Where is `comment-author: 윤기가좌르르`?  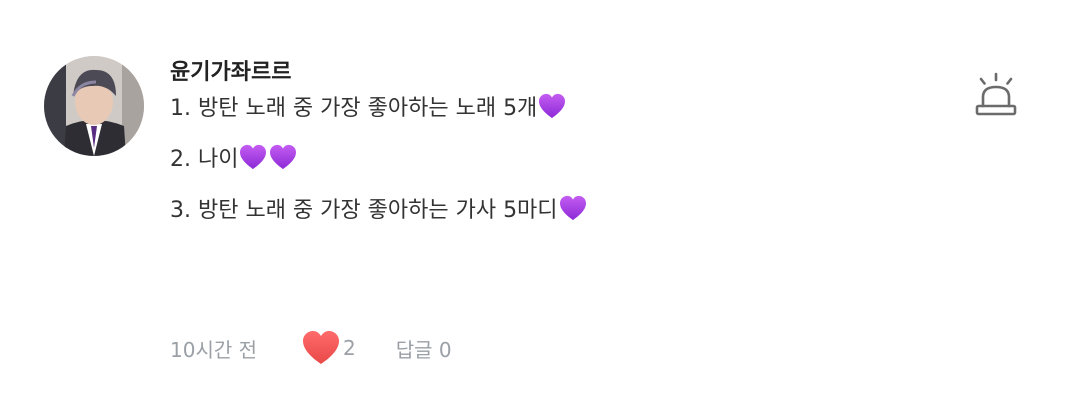 comment-author: 윤기가좌르르 is located at coordinates (230, 70).